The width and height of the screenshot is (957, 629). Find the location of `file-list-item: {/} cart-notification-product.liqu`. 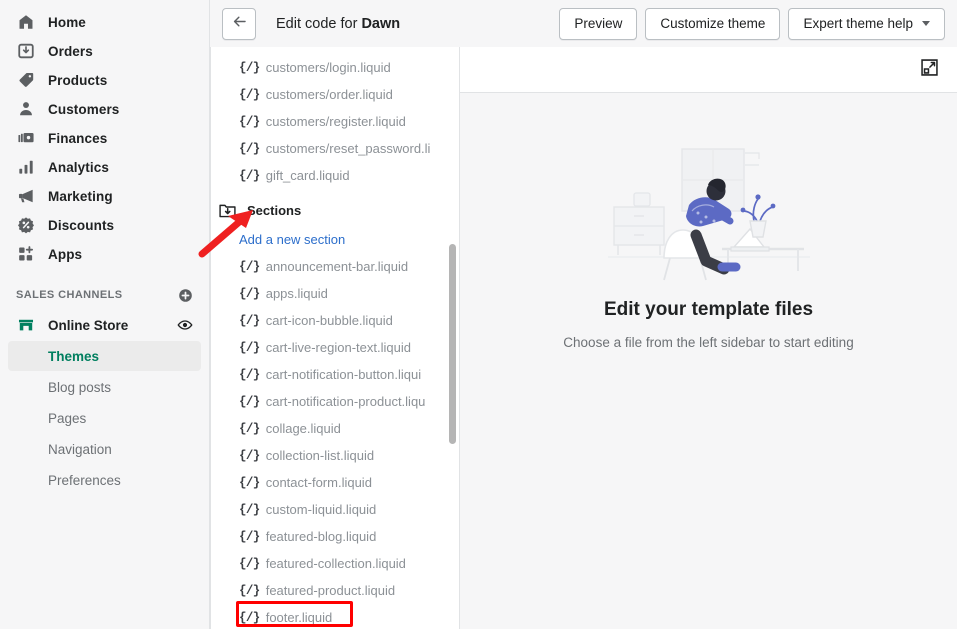

file-list-item: {/} cart-notification-product.liqu is located at coordinates (335, 401).